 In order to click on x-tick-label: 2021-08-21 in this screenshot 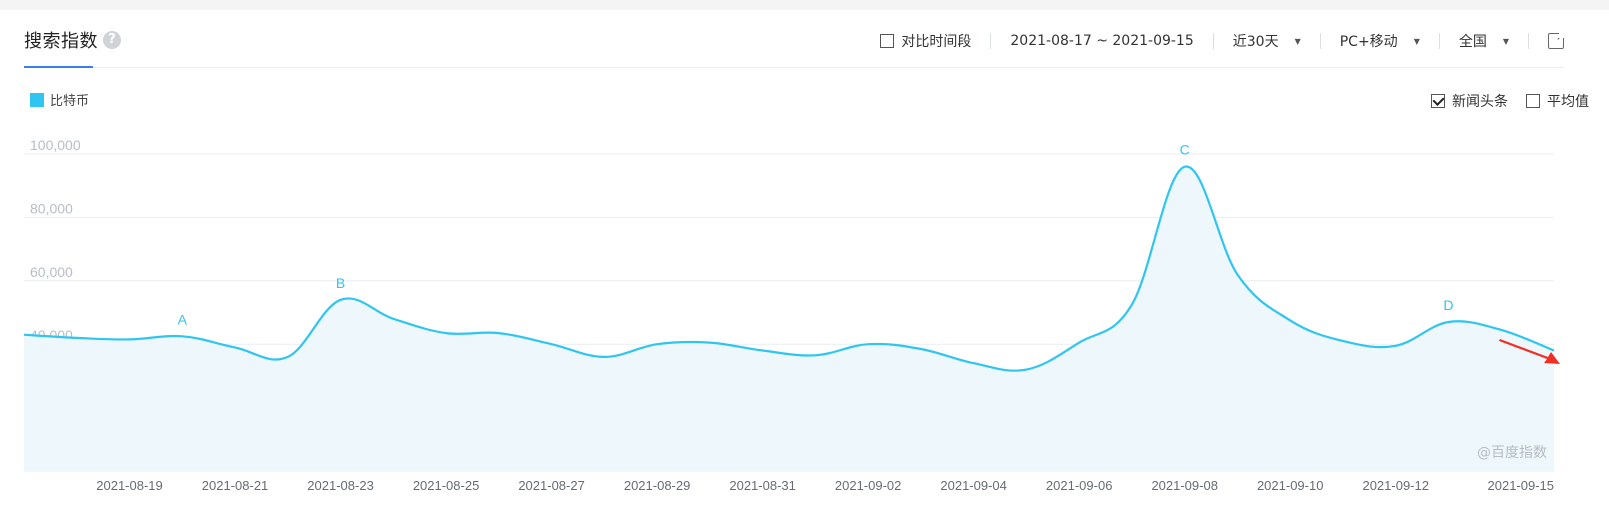, I will do `click(235, 485)`.